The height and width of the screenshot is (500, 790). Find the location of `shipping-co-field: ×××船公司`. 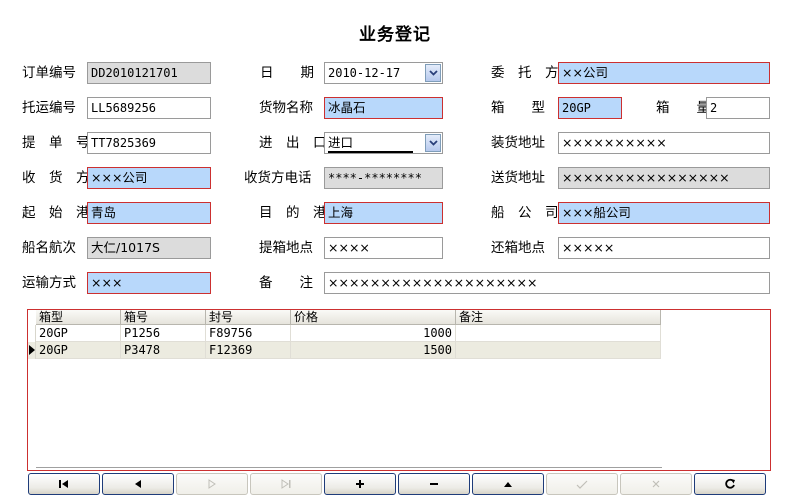

shipping-co-field: ×××船公司 is located at coordinates (664, 213).